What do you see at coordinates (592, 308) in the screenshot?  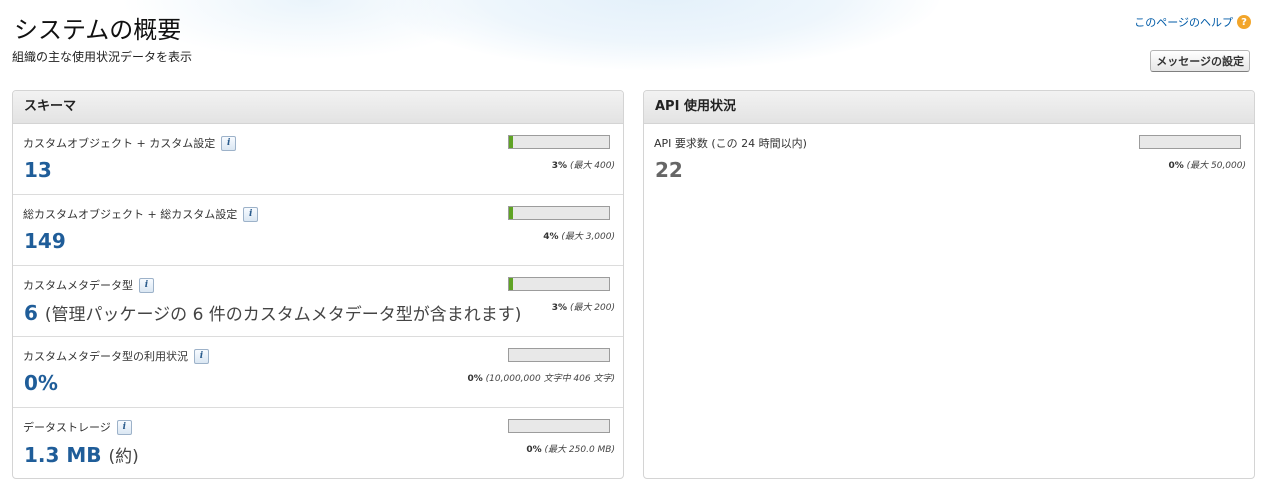 I see `usage-limit: (最大 200)` at bounding box center [592, 308].